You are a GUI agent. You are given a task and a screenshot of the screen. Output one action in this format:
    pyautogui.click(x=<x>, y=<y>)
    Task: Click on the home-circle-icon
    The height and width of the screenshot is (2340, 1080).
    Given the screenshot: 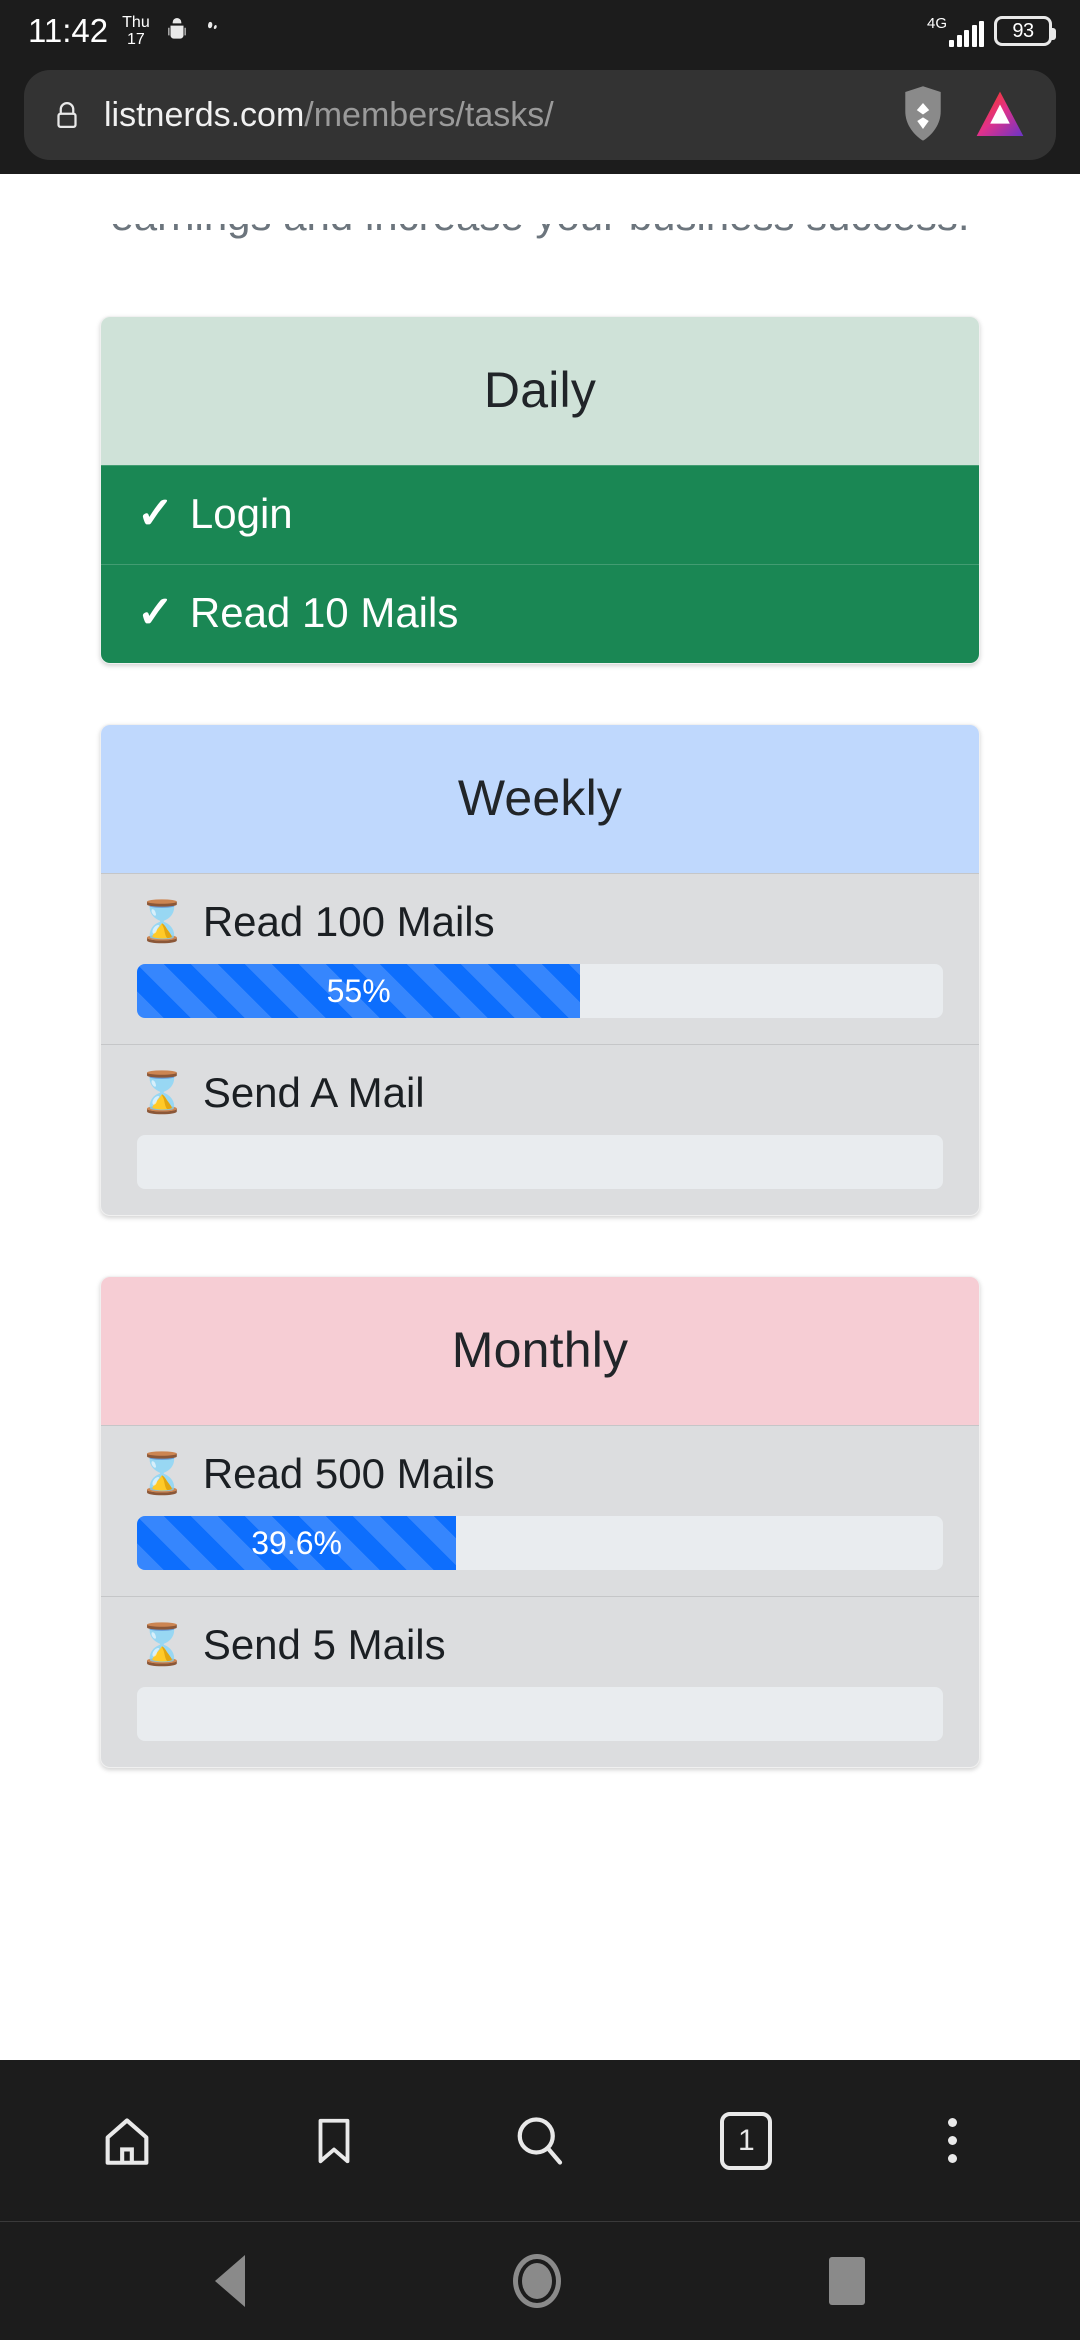 What is the action you would take?
    pyautogui.click(x=537, y=2281)
    